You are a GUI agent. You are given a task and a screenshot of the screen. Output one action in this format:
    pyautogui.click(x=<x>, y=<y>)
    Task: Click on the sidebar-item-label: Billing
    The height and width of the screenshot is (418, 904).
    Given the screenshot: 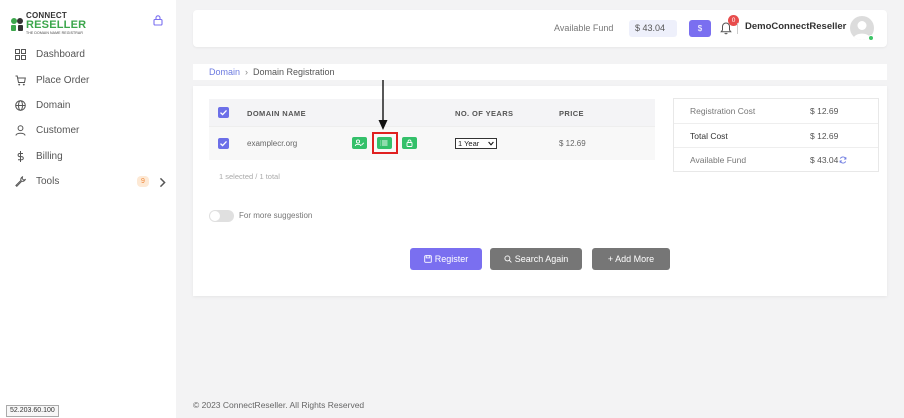 What is the action you would take?
    pyautogui.click(x=49, y=156)
    